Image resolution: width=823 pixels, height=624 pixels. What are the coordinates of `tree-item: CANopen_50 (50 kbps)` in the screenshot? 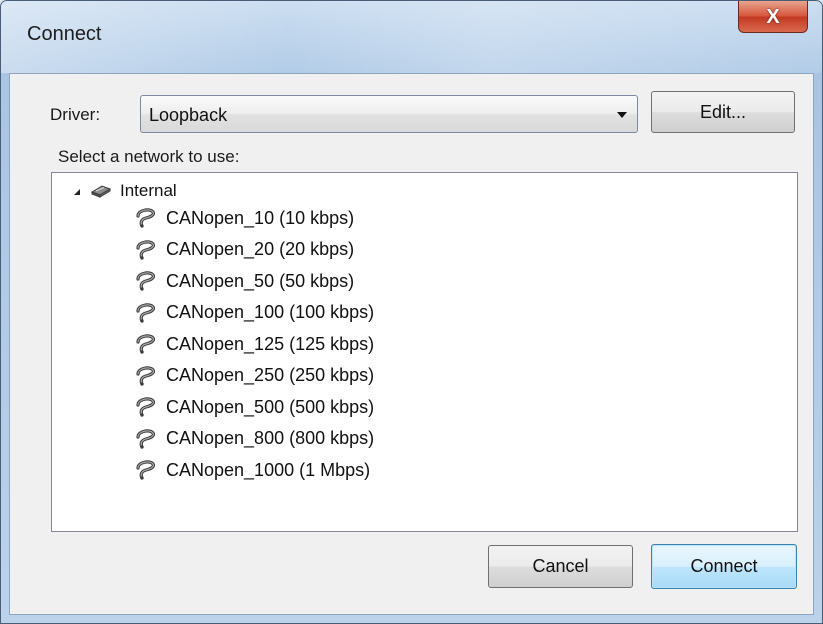 It's located at (244, 281).